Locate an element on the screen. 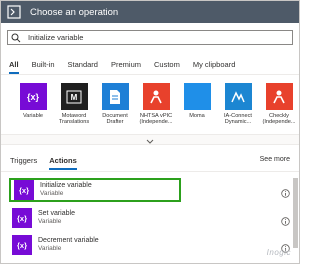 The width and height of the screenshot is (320, 264). collapse-toggle is located at coordinates (150, 139).